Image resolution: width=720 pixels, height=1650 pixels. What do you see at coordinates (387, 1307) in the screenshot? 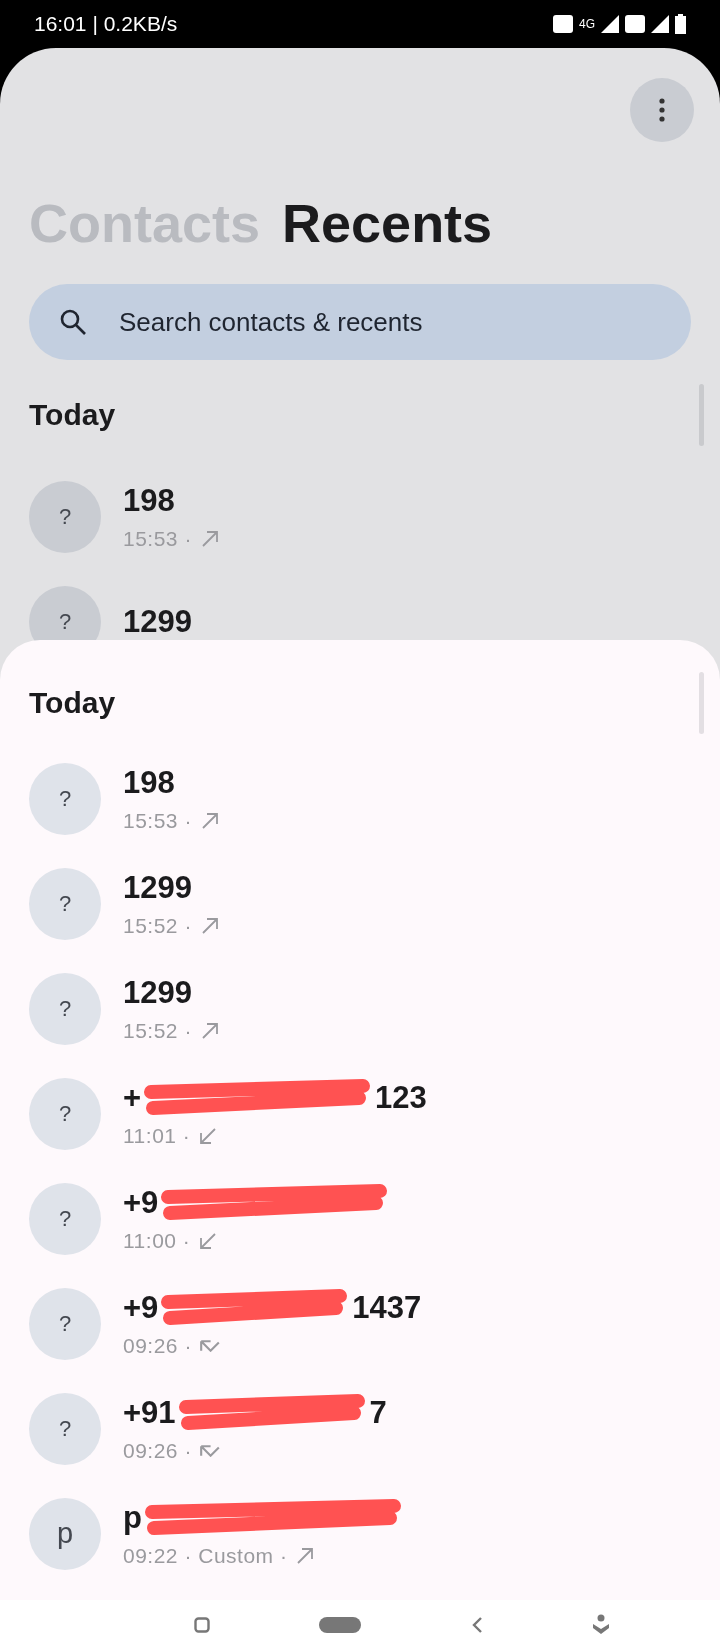
I see `caller-number: 1437` at bounding box center [387, 1307].